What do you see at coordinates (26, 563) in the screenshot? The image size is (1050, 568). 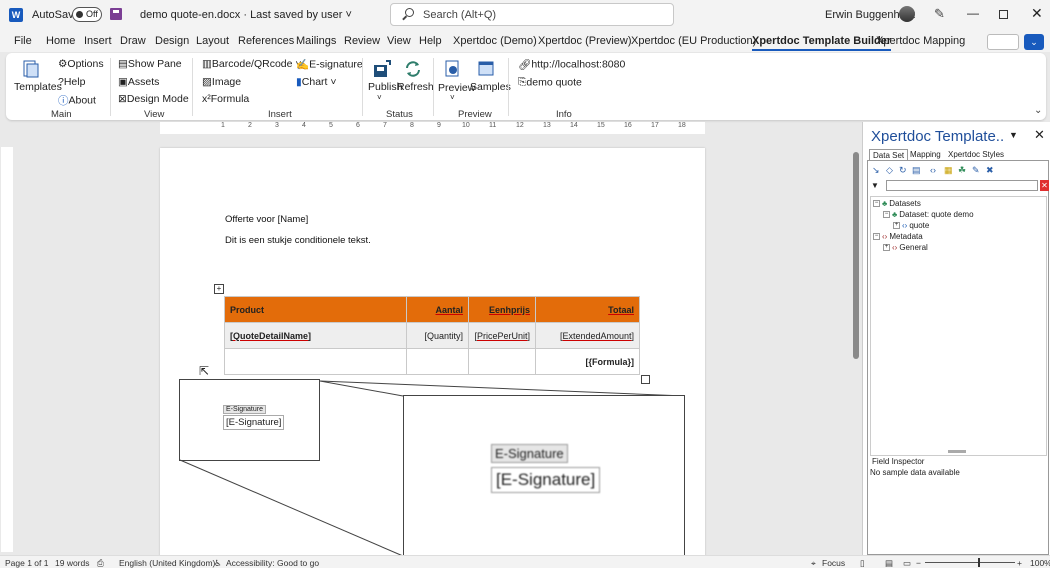 I see `page-count: Page 1 of 1` at bounding box center [26, 563].